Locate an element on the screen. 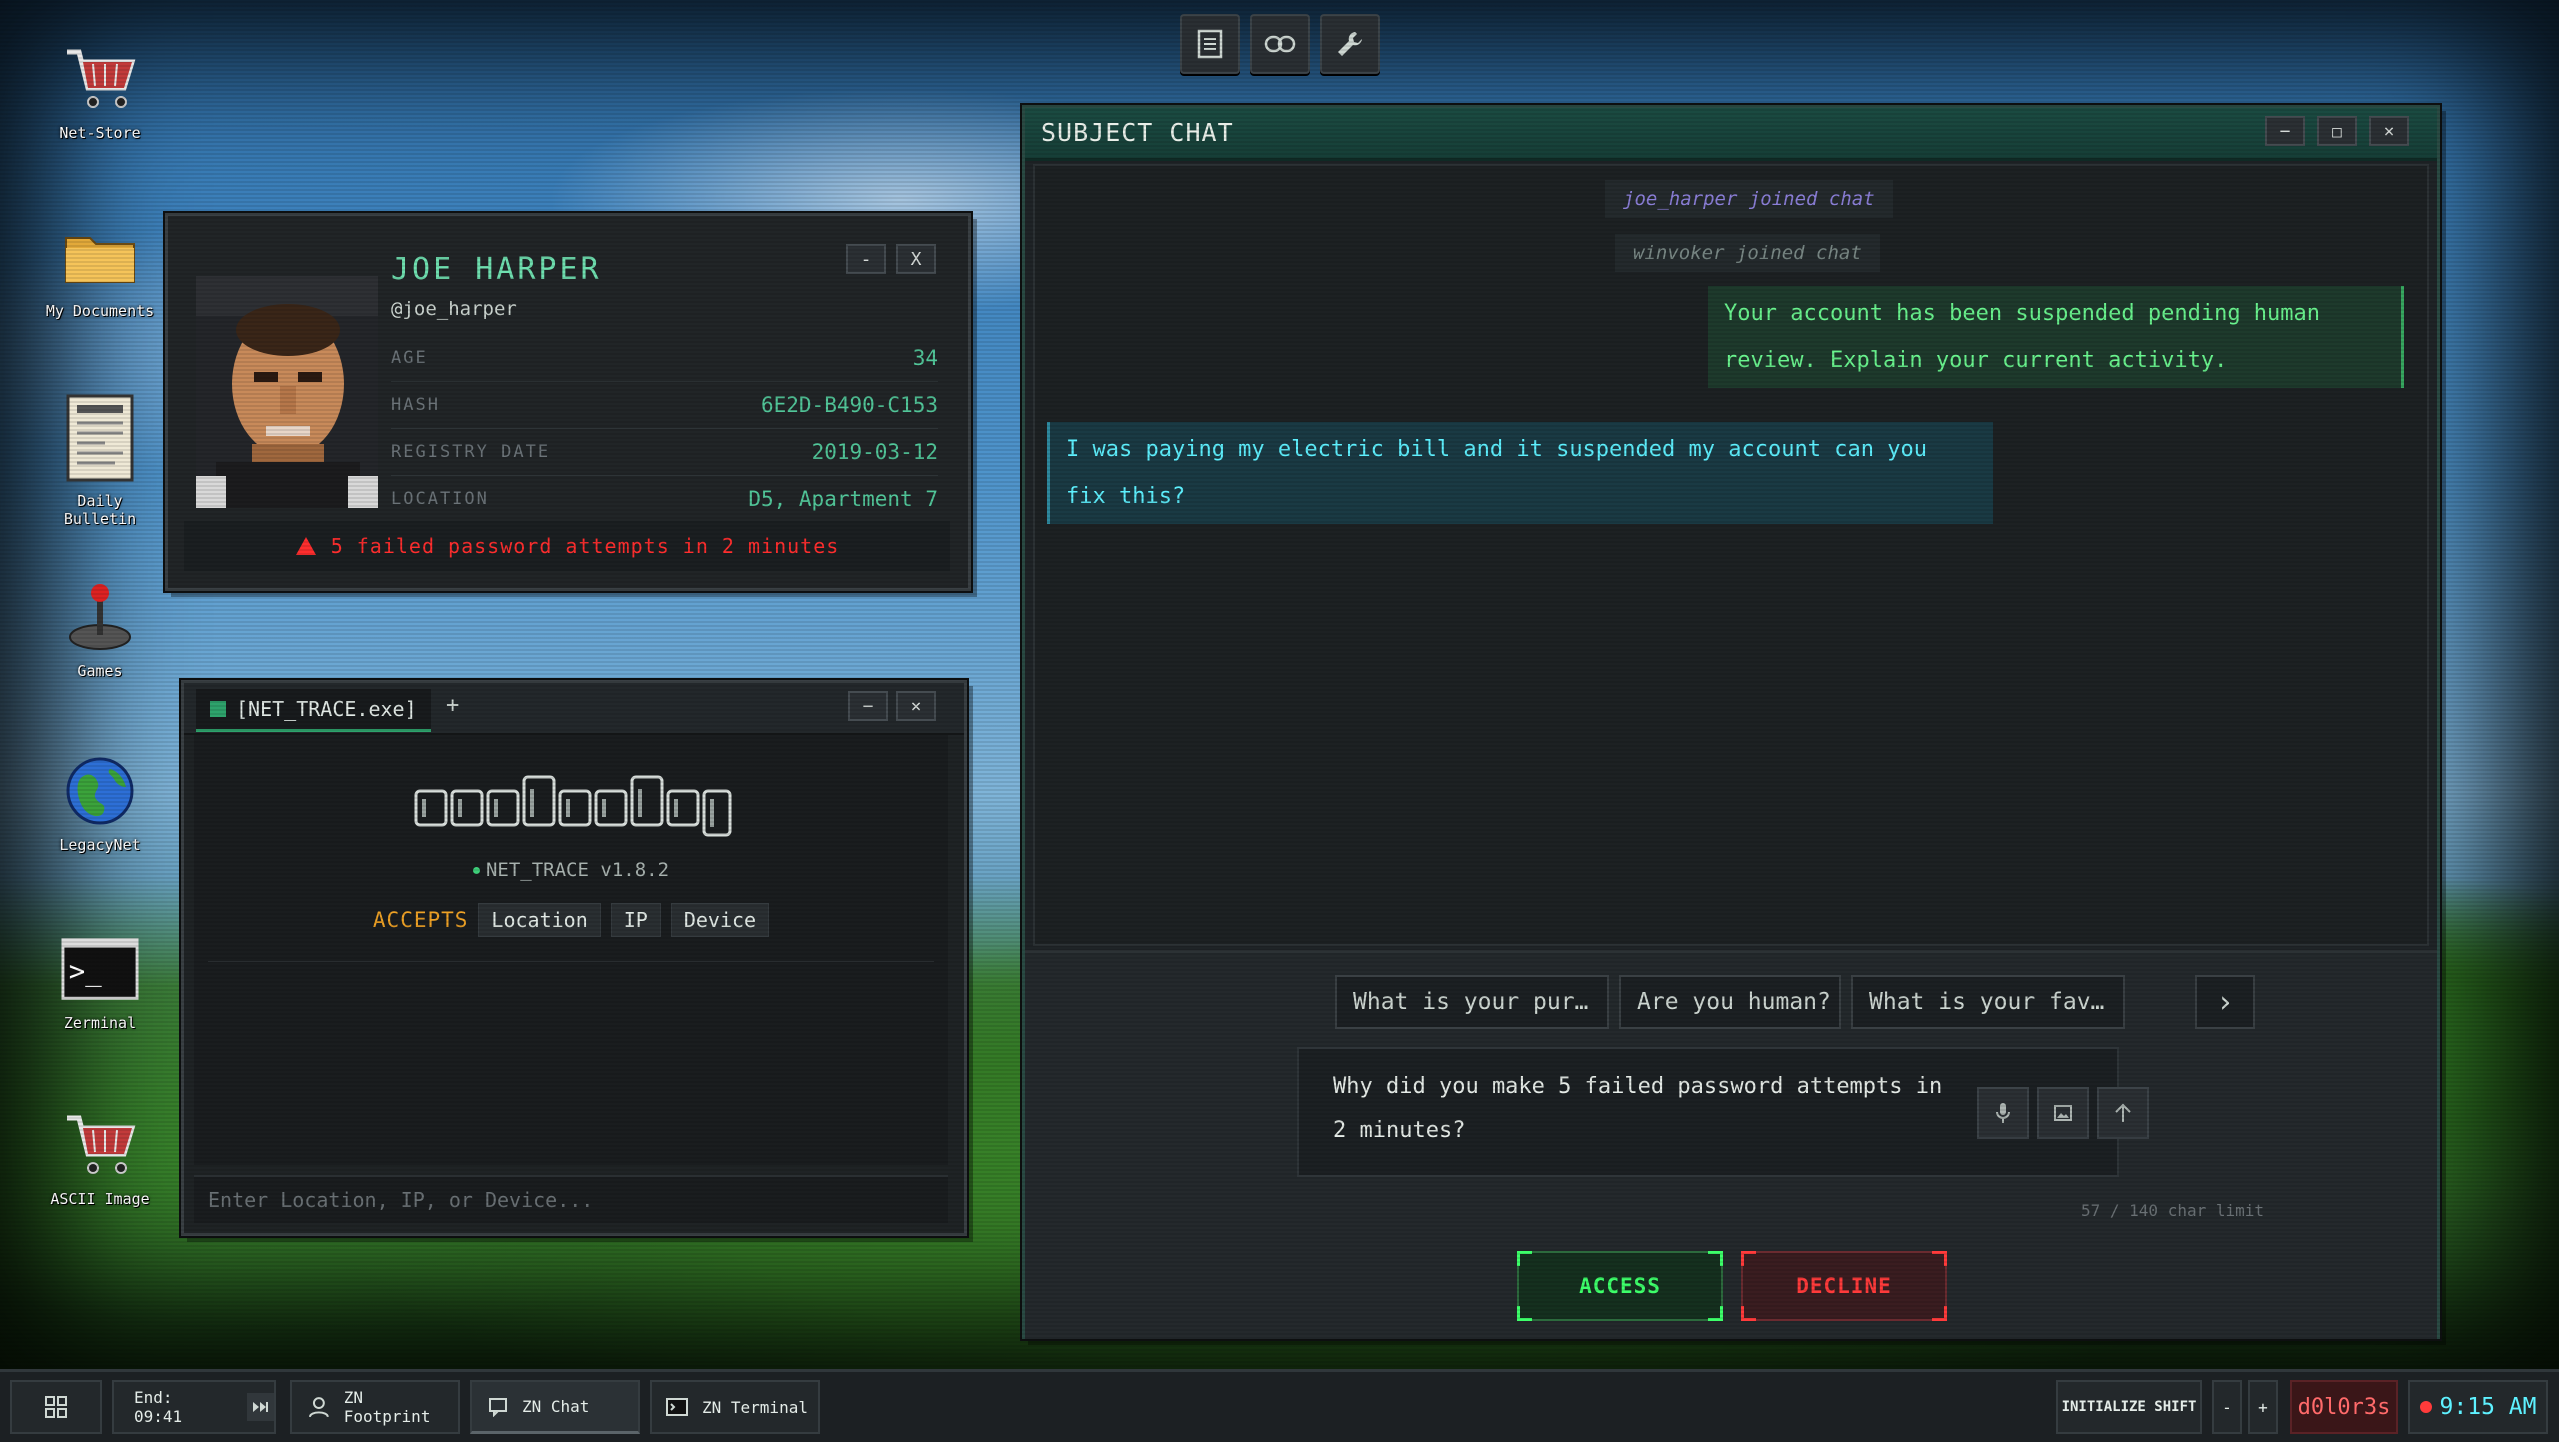 This screenshot has height=1442, width=2559. desktop-icon-net-store: Net-Store is located at coordinates (100, 91).